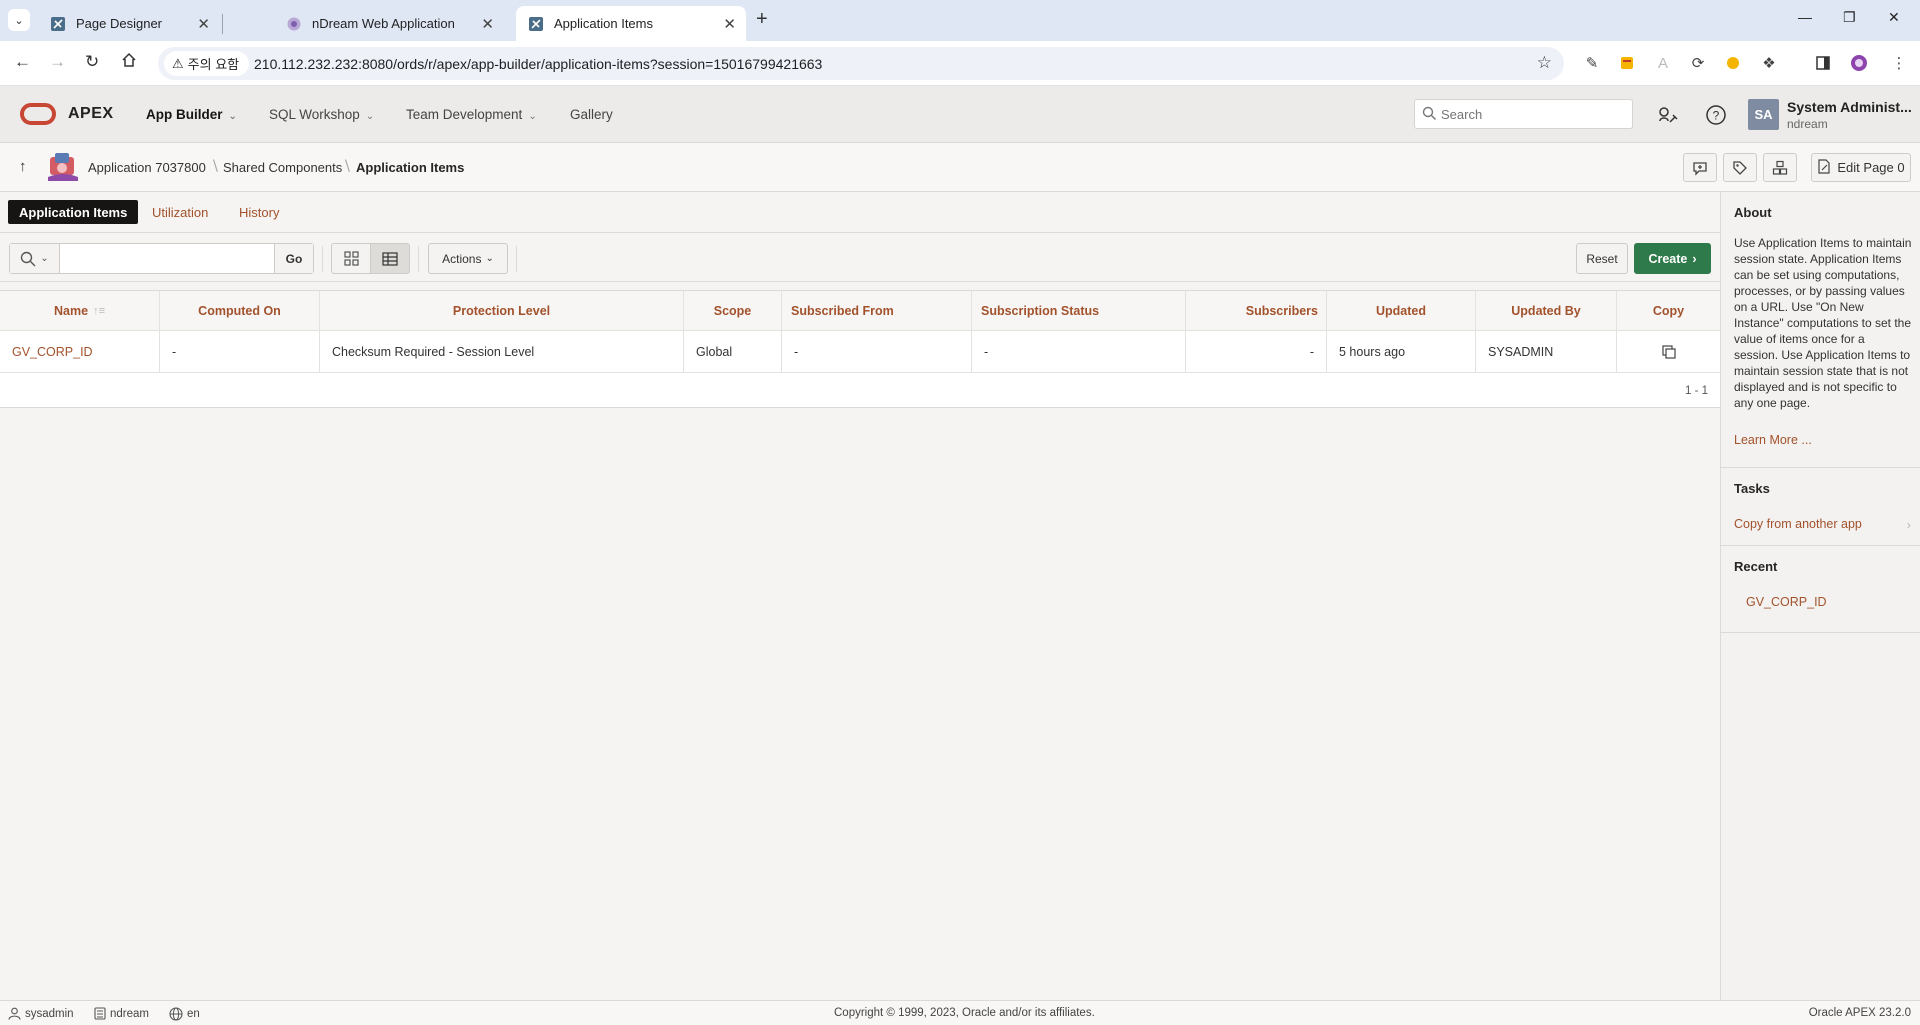 This screenshot has height=1025, width=1920. I want to click on footer-workspace: ndream, so click(121, 1013).